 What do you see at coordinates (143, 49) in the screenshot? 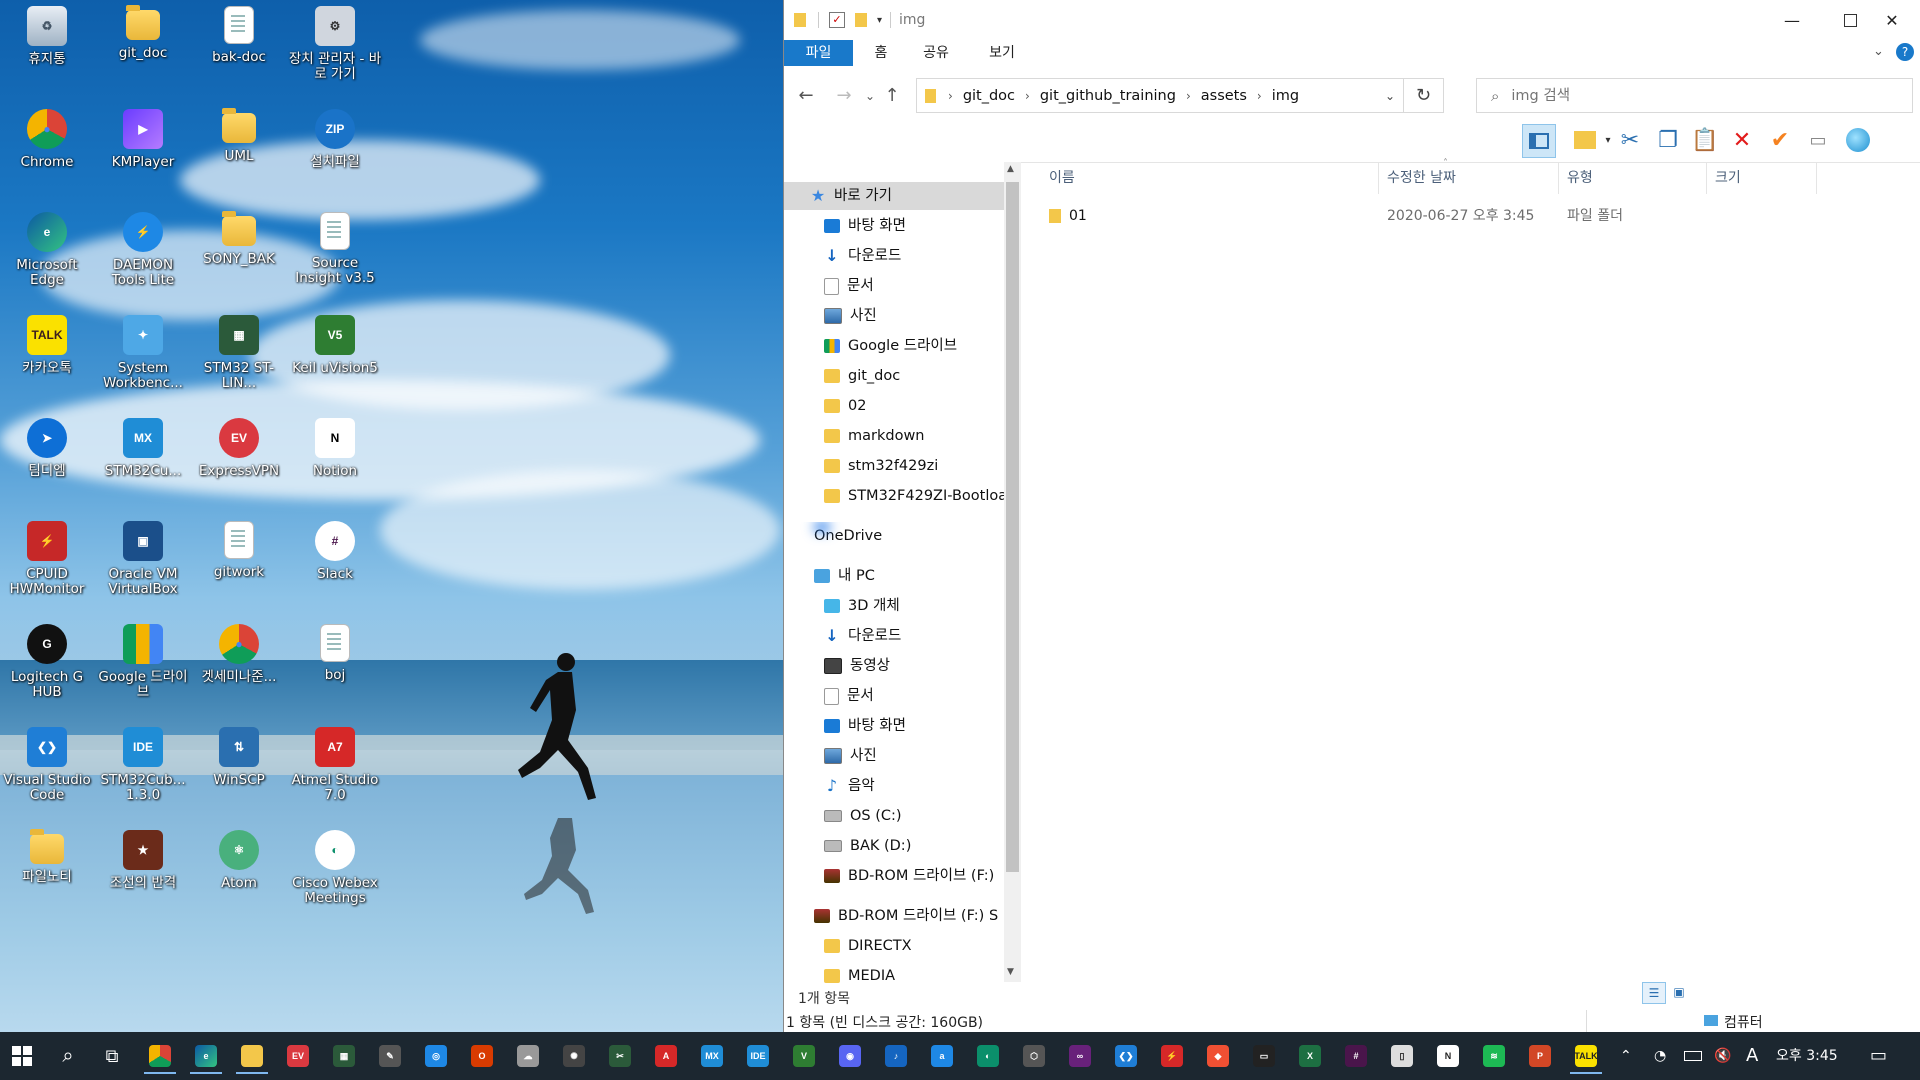
I see `desktop-icon: git_doc` at bounding box center [143, 49].